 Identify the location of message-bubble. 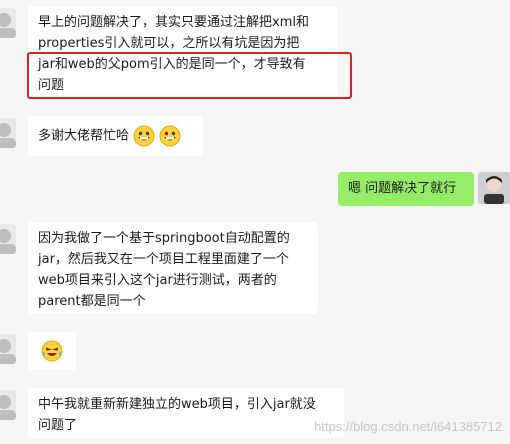
(52, 351).